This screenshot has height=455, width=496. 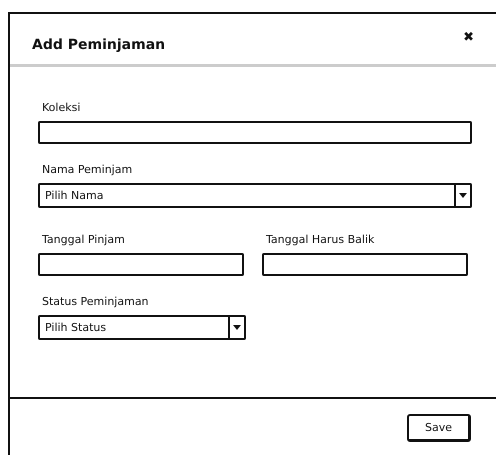 What do you see at coordinates (99, 45) in the screenshot?
I see `dialog-title: Add Peminjaman` at bounding box center [99, 45].